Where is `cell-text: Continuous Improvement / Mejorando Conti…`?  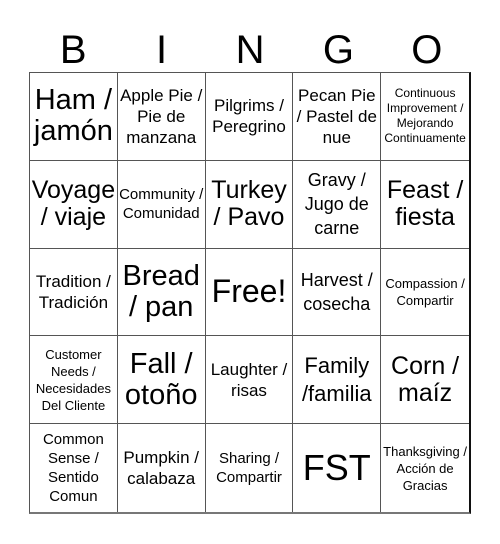
cell-text: Continuous Improvement / Mejorando Conti… is located at coordinates (425, 116).